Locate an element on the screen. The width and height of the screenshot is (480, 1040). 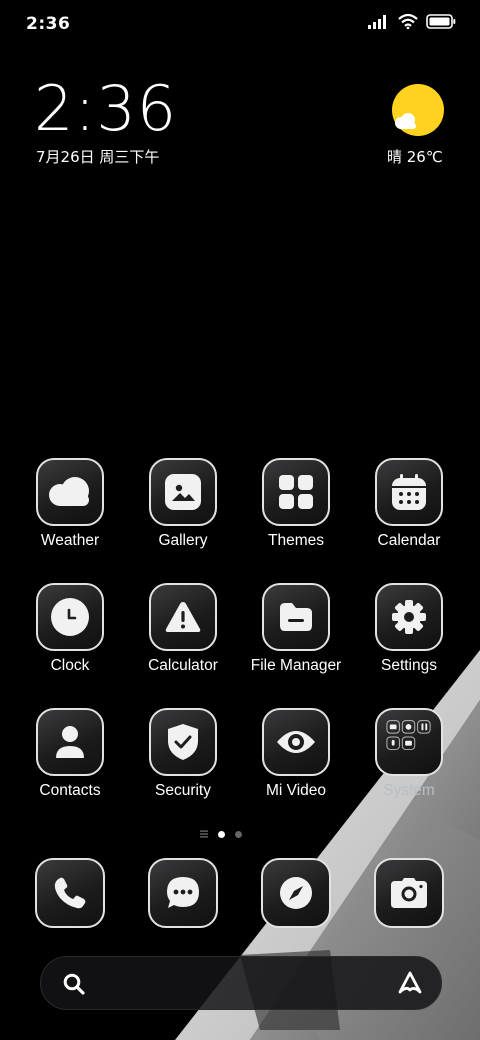
settings-app-icon is located at coordinates (409, 617).